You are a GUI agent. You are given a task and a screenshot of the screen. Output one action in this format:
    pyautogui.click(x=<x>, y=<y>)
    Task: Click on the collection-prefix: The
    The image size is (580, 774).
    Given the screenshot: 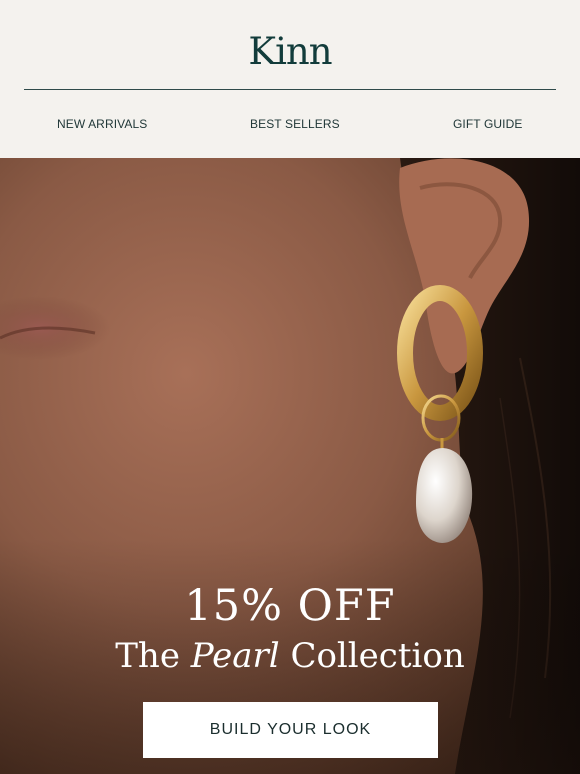 What is the action you would take?
    pyautogui.click(x=153, y=656)
    